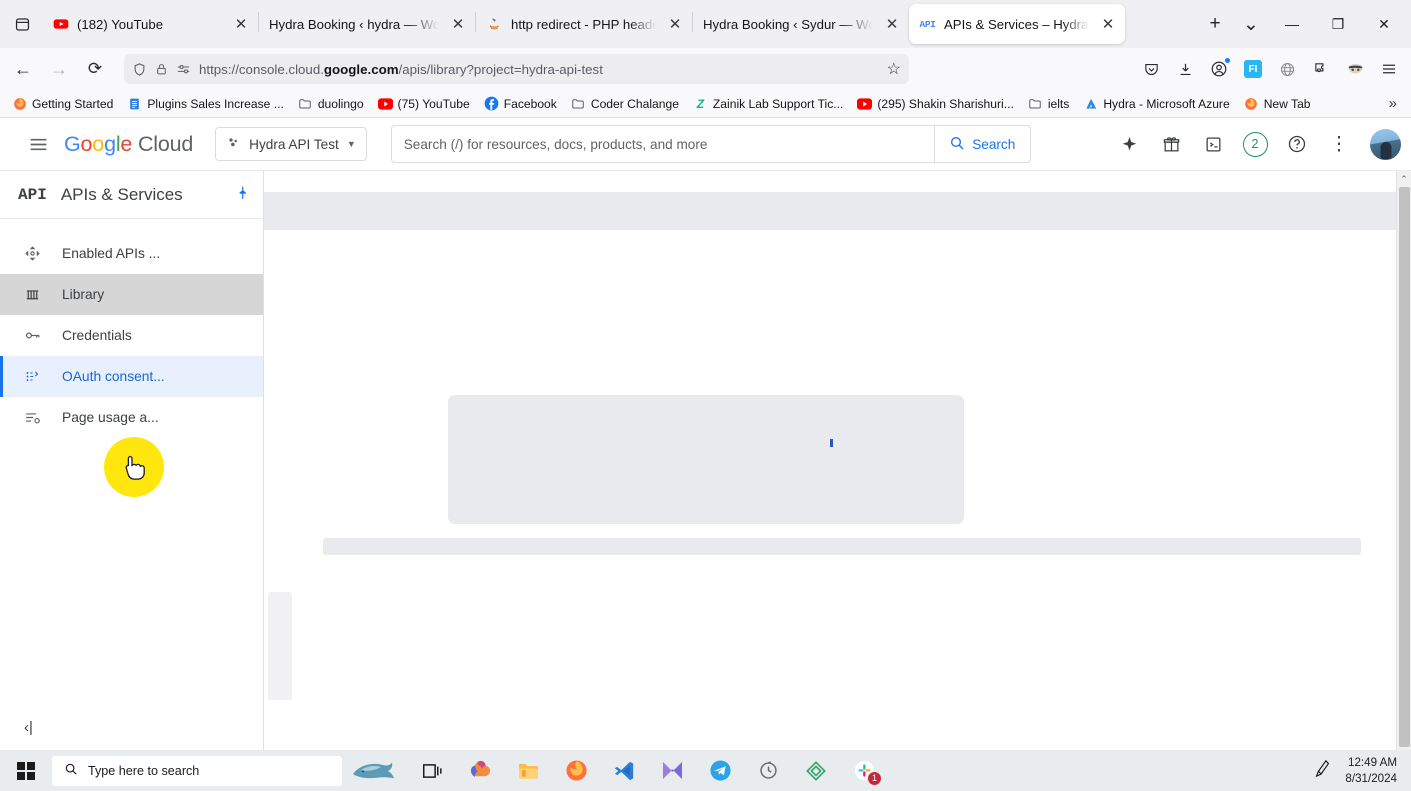 This screenshot has height=791, width=1411. What do you see at coordinates (1404, 179) in the screenshot?
I see `scroll-up-arrow-icon: ⌃` at bounding box center [1404, 179].